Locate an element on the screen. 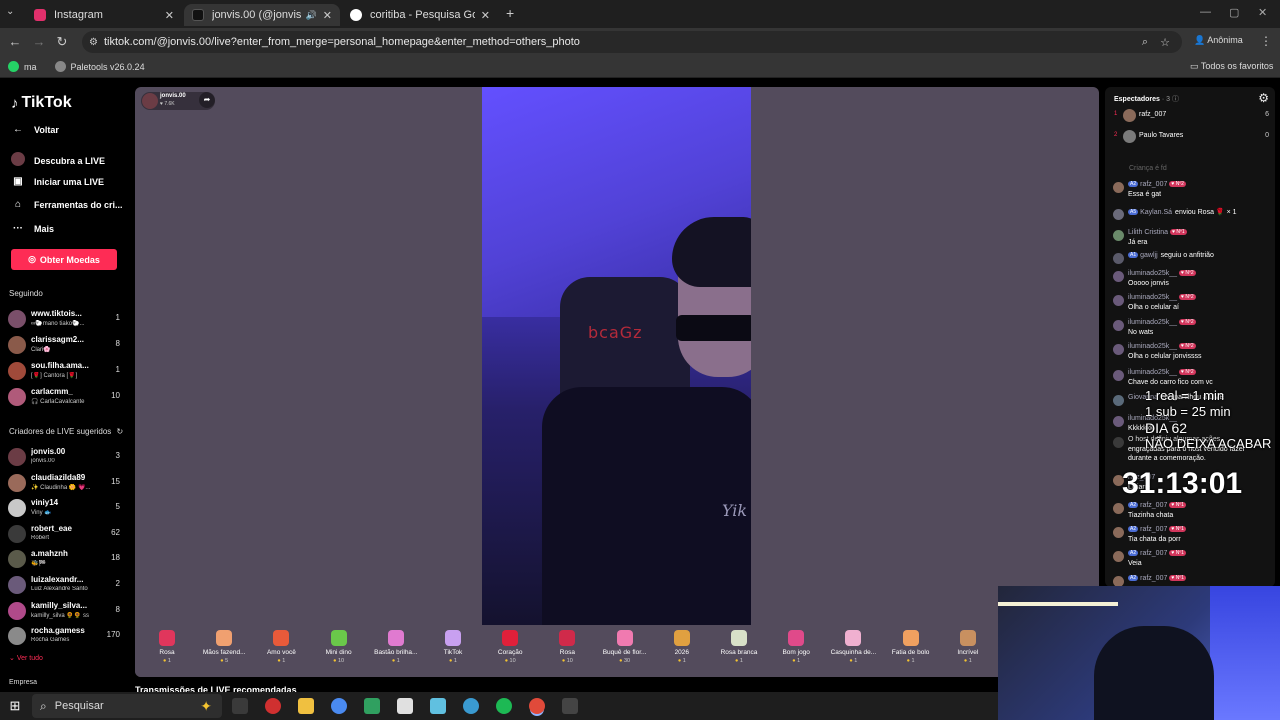  spotify-icon is located at coordinates (504, 706).